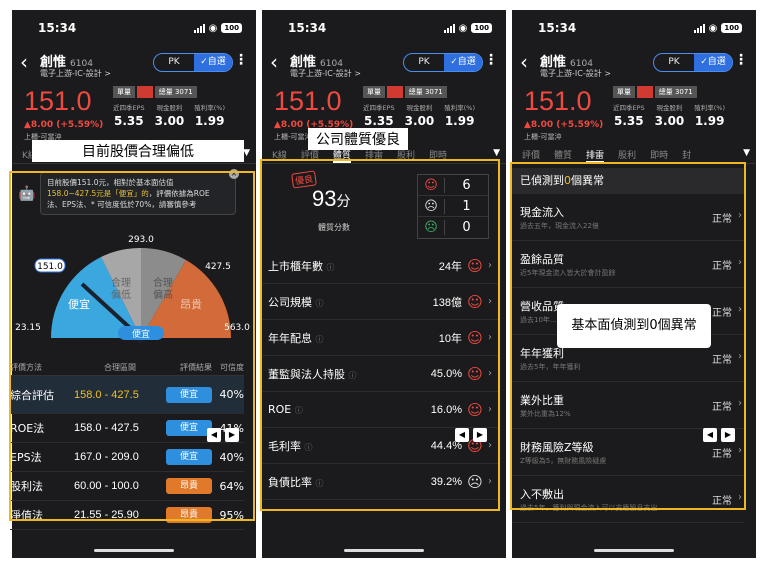 The image size is (780, 564). Describe the element at coordinates (358, 139) in the screenshot. I see `callout-quality: 公司體質優良` at that location.